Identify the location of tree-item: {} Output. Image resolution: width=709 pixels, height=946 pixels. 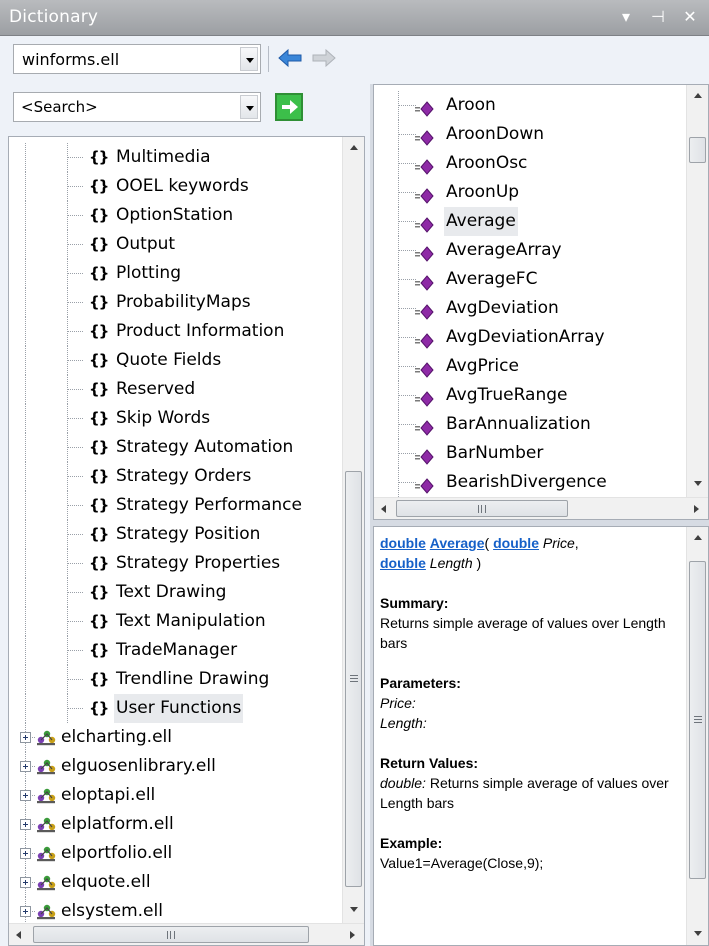
(174, 244).